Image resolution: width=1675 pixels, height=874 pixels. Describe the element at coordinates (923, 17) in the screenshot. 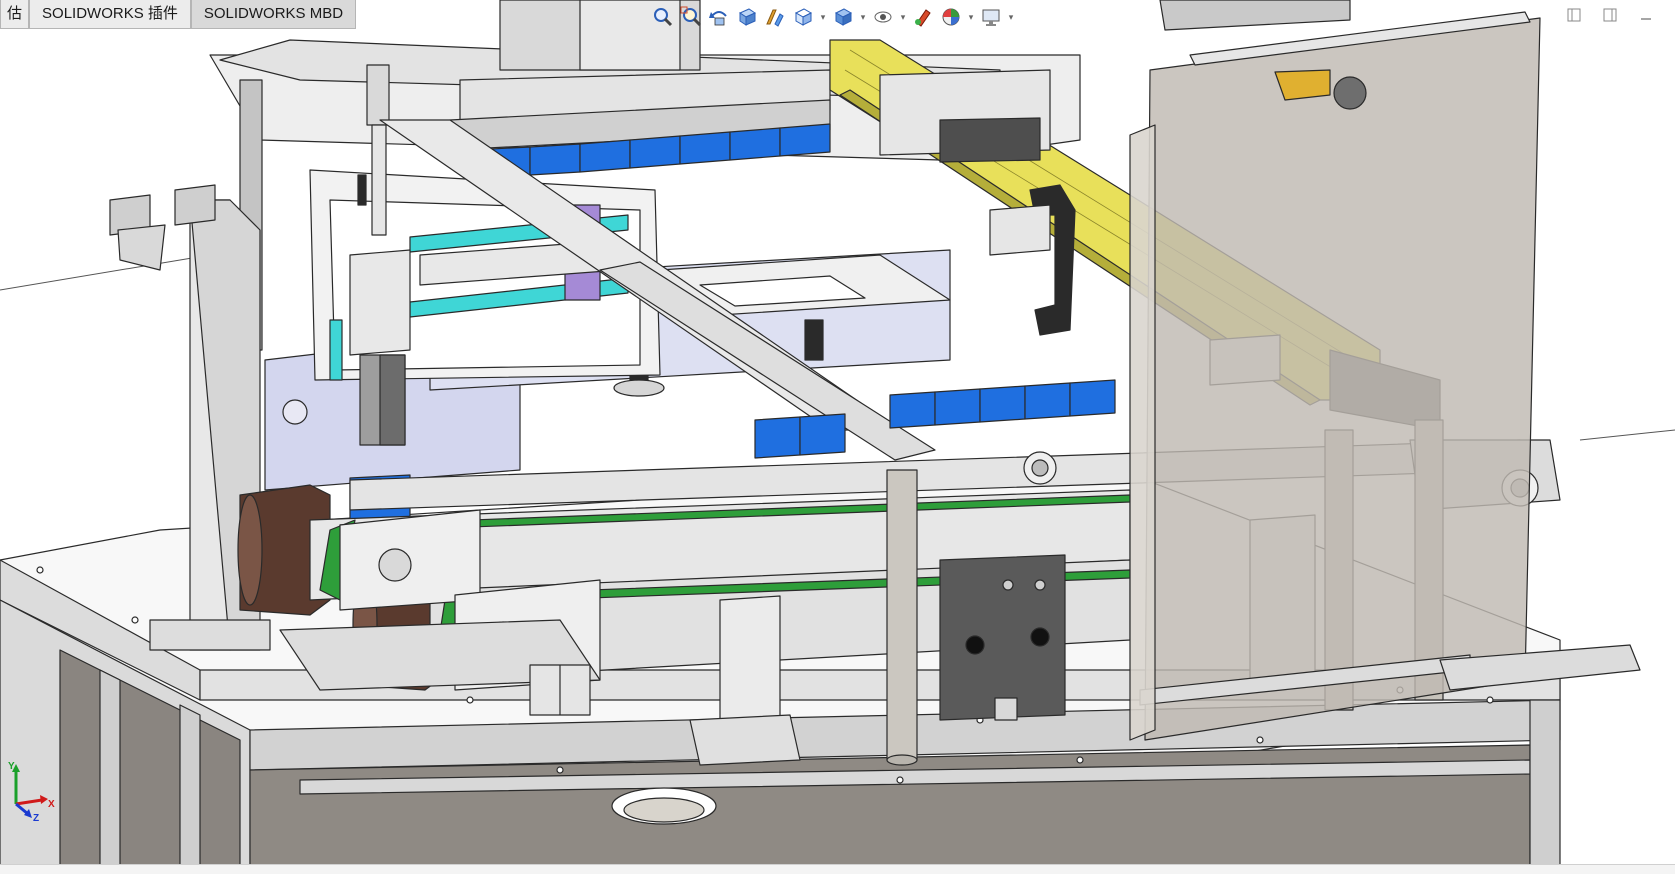

I see `edit-appearance-icon` at that location.